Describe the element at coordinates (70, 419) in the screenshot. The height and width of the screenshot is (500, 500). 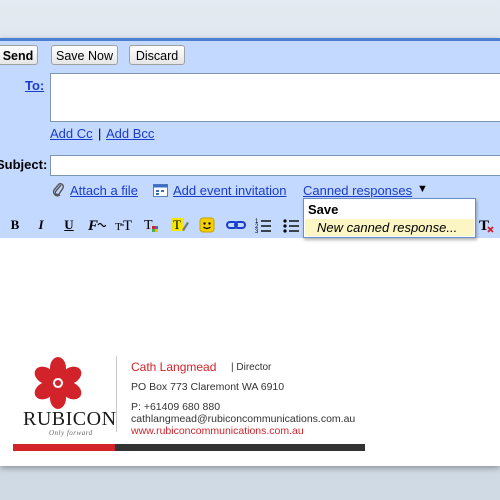
I see `logo-wordmark: RUBICON` at that location.